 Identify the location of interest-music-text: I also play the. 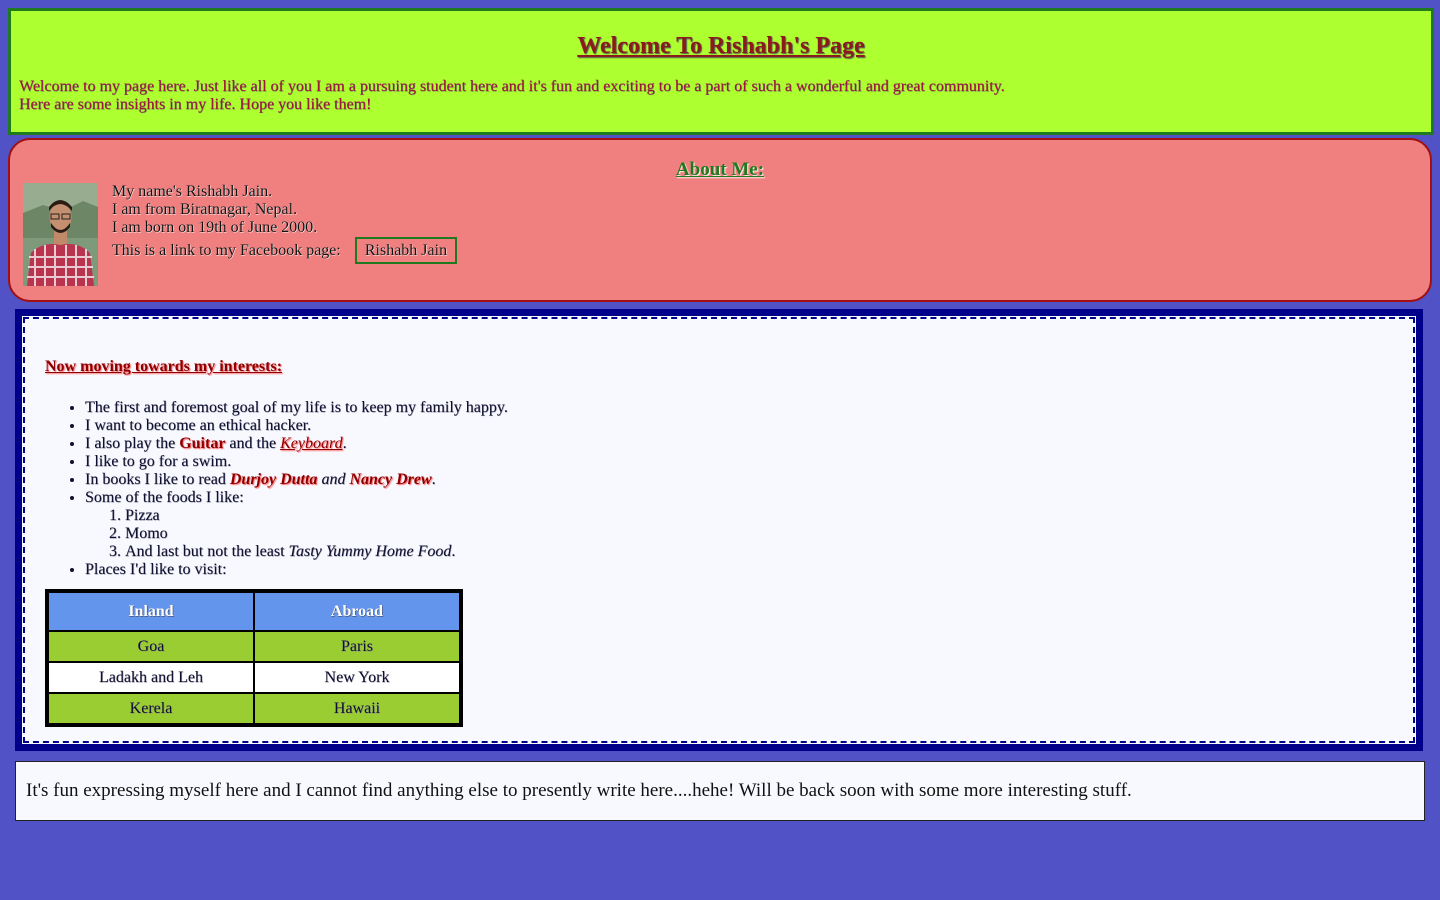
(132, 443).